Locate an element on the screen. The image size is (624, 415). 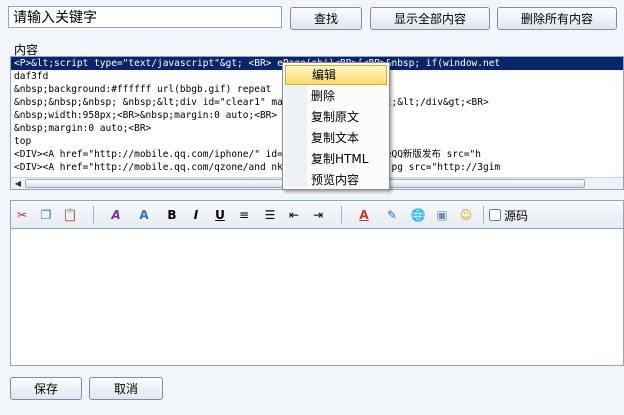
image-icon: ▣ is located at coordinates (442, 215).